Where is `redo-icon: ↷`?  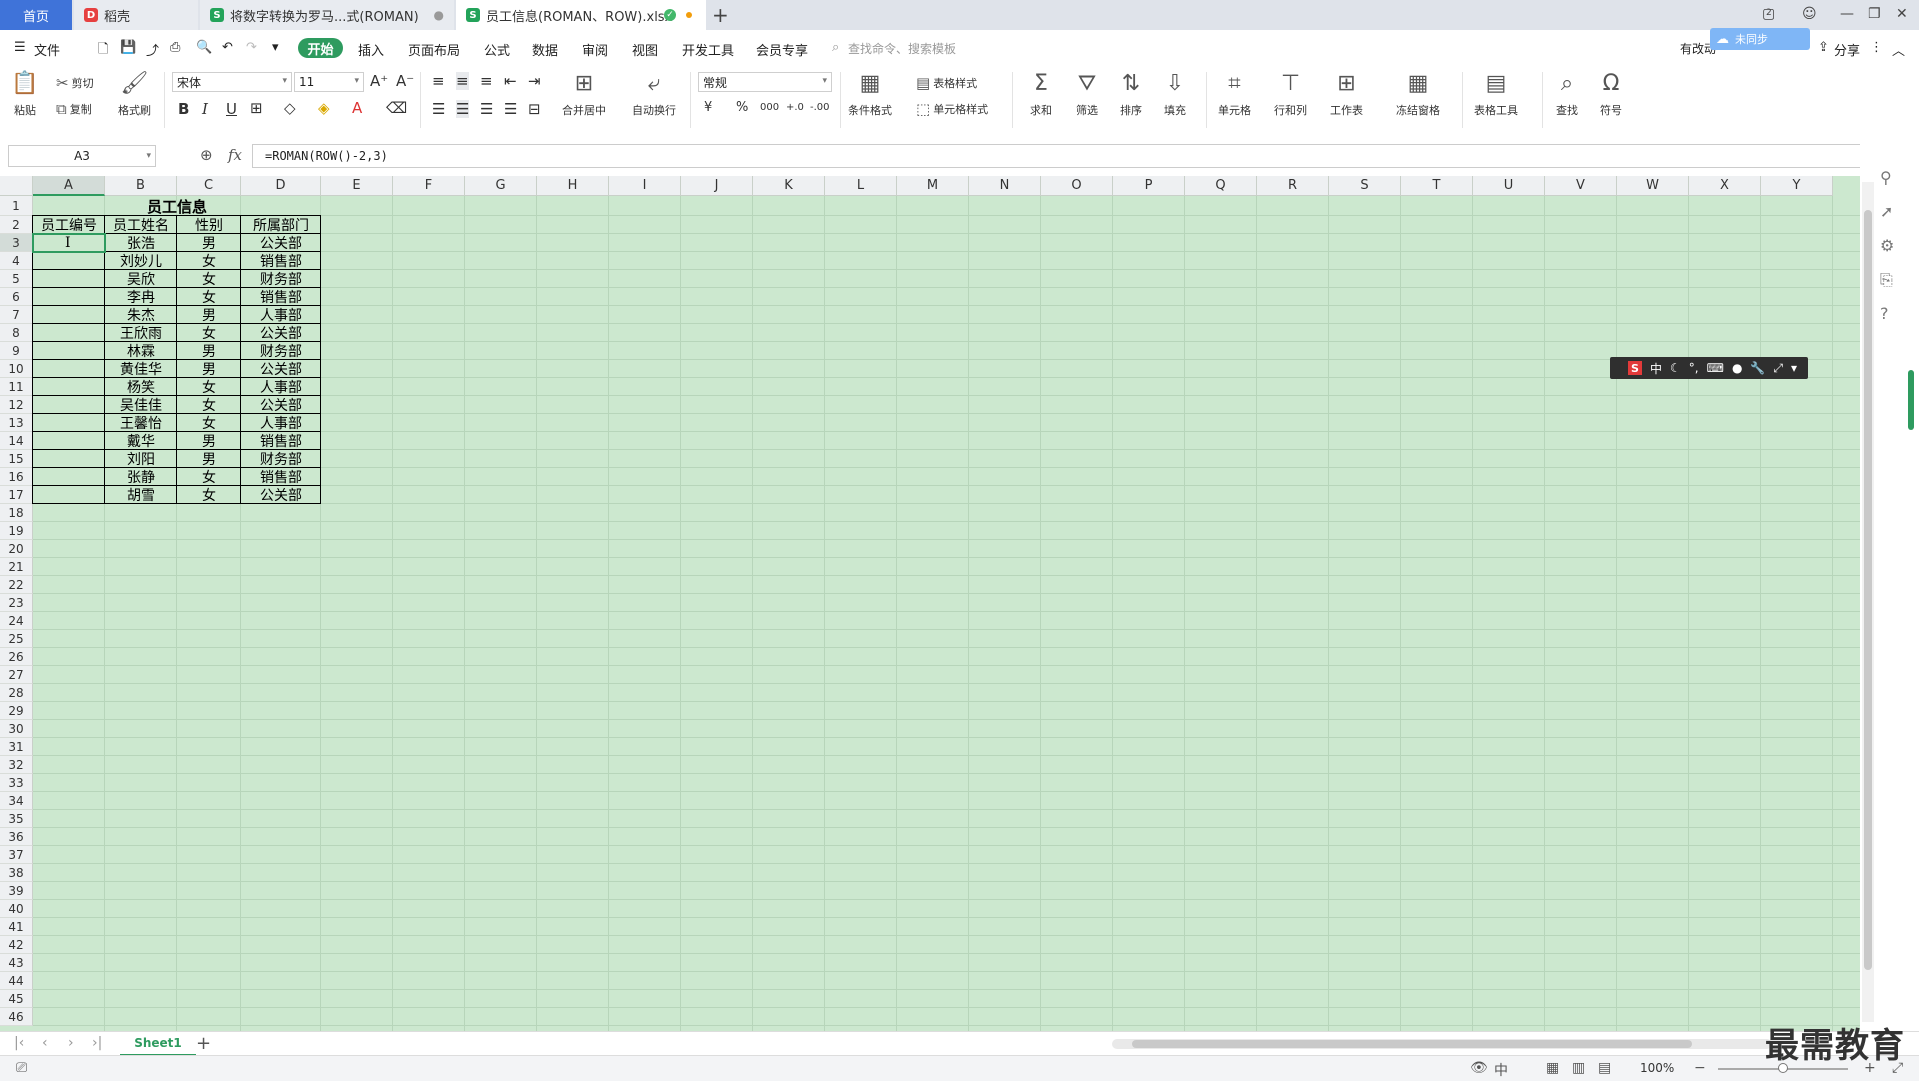
redo-icon: ↷ is located at coordinates (251, 47).